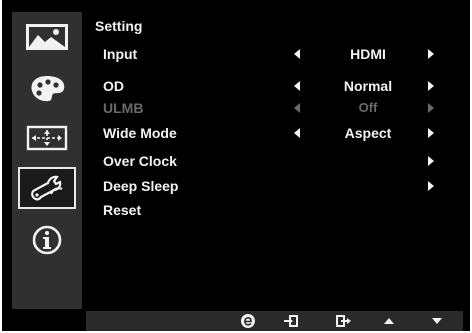 The height and width of the screenshot is (333, 472). Describe the element at coordinates (274, 134) in the screenshot. I see `menu-row-wide-mode: Wide Mode Aspect` at that location.